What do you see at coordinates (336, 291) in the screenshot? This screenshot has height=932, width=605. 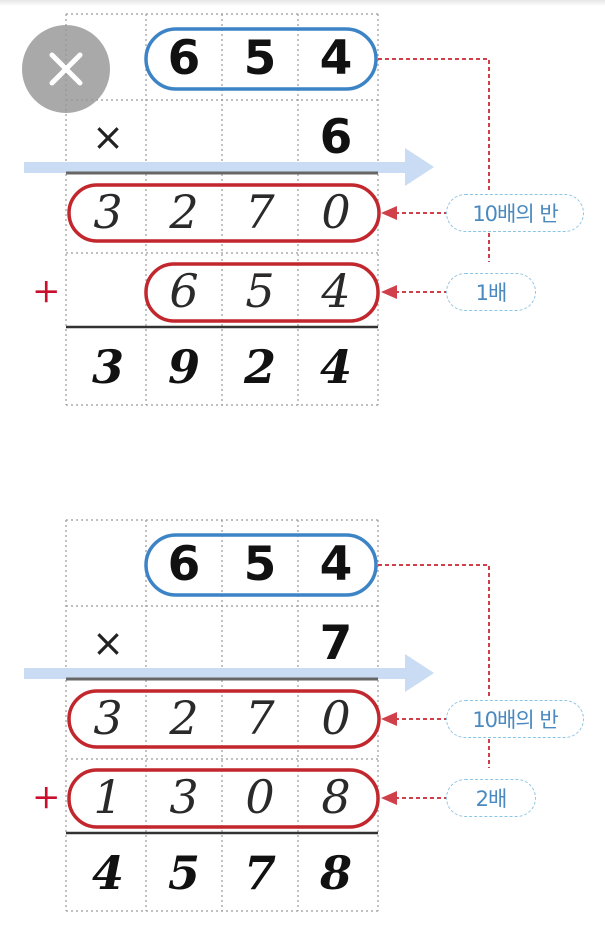 I see `partial-2-digit: 4` at bounding box center [336, 291].